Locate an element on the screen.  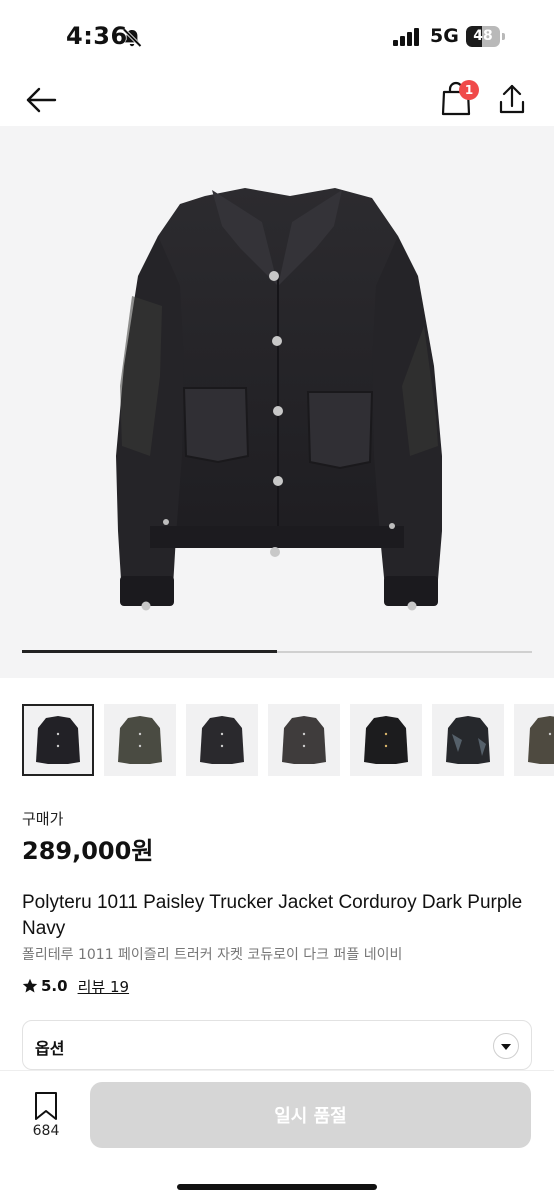
cellular-signal-icon is located at coordinates (406, 37).